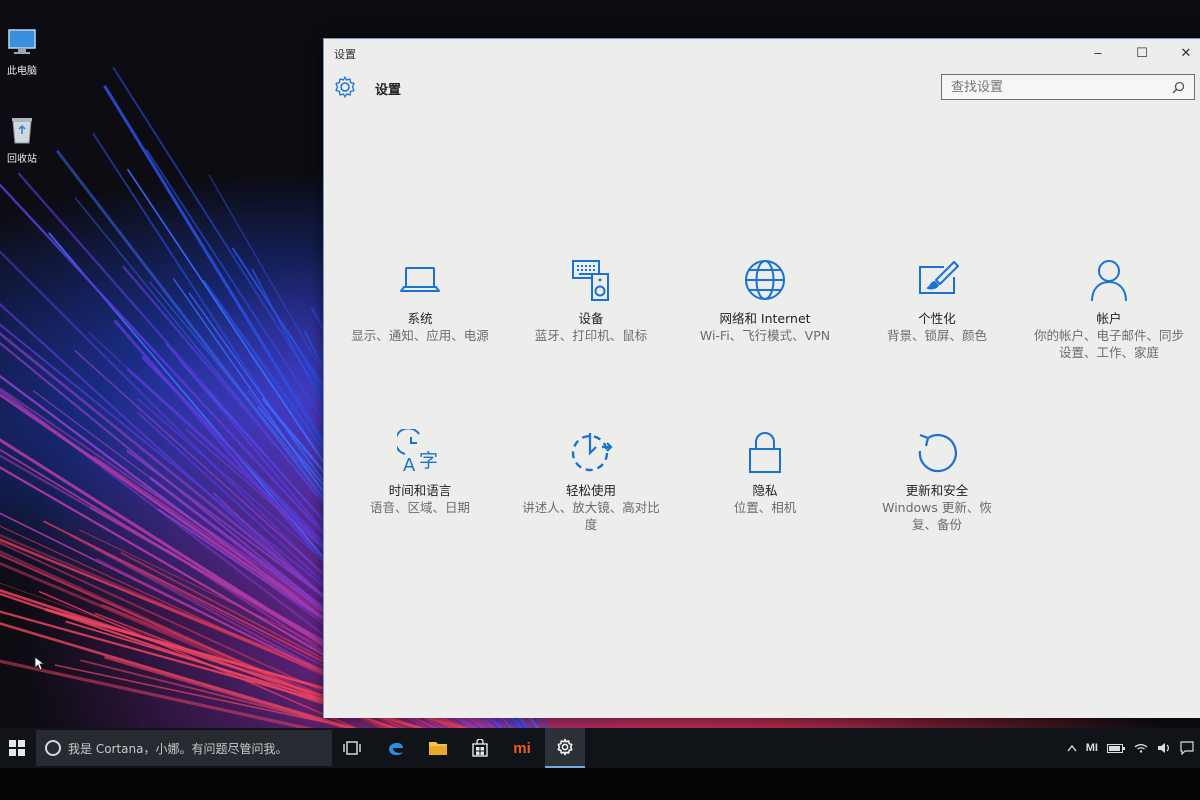  What do you see at coordinates (420, 300) in the screenshot?
I see `category-system: 系统 显示、通知、应用、电源` at bounding box center [420, 300].